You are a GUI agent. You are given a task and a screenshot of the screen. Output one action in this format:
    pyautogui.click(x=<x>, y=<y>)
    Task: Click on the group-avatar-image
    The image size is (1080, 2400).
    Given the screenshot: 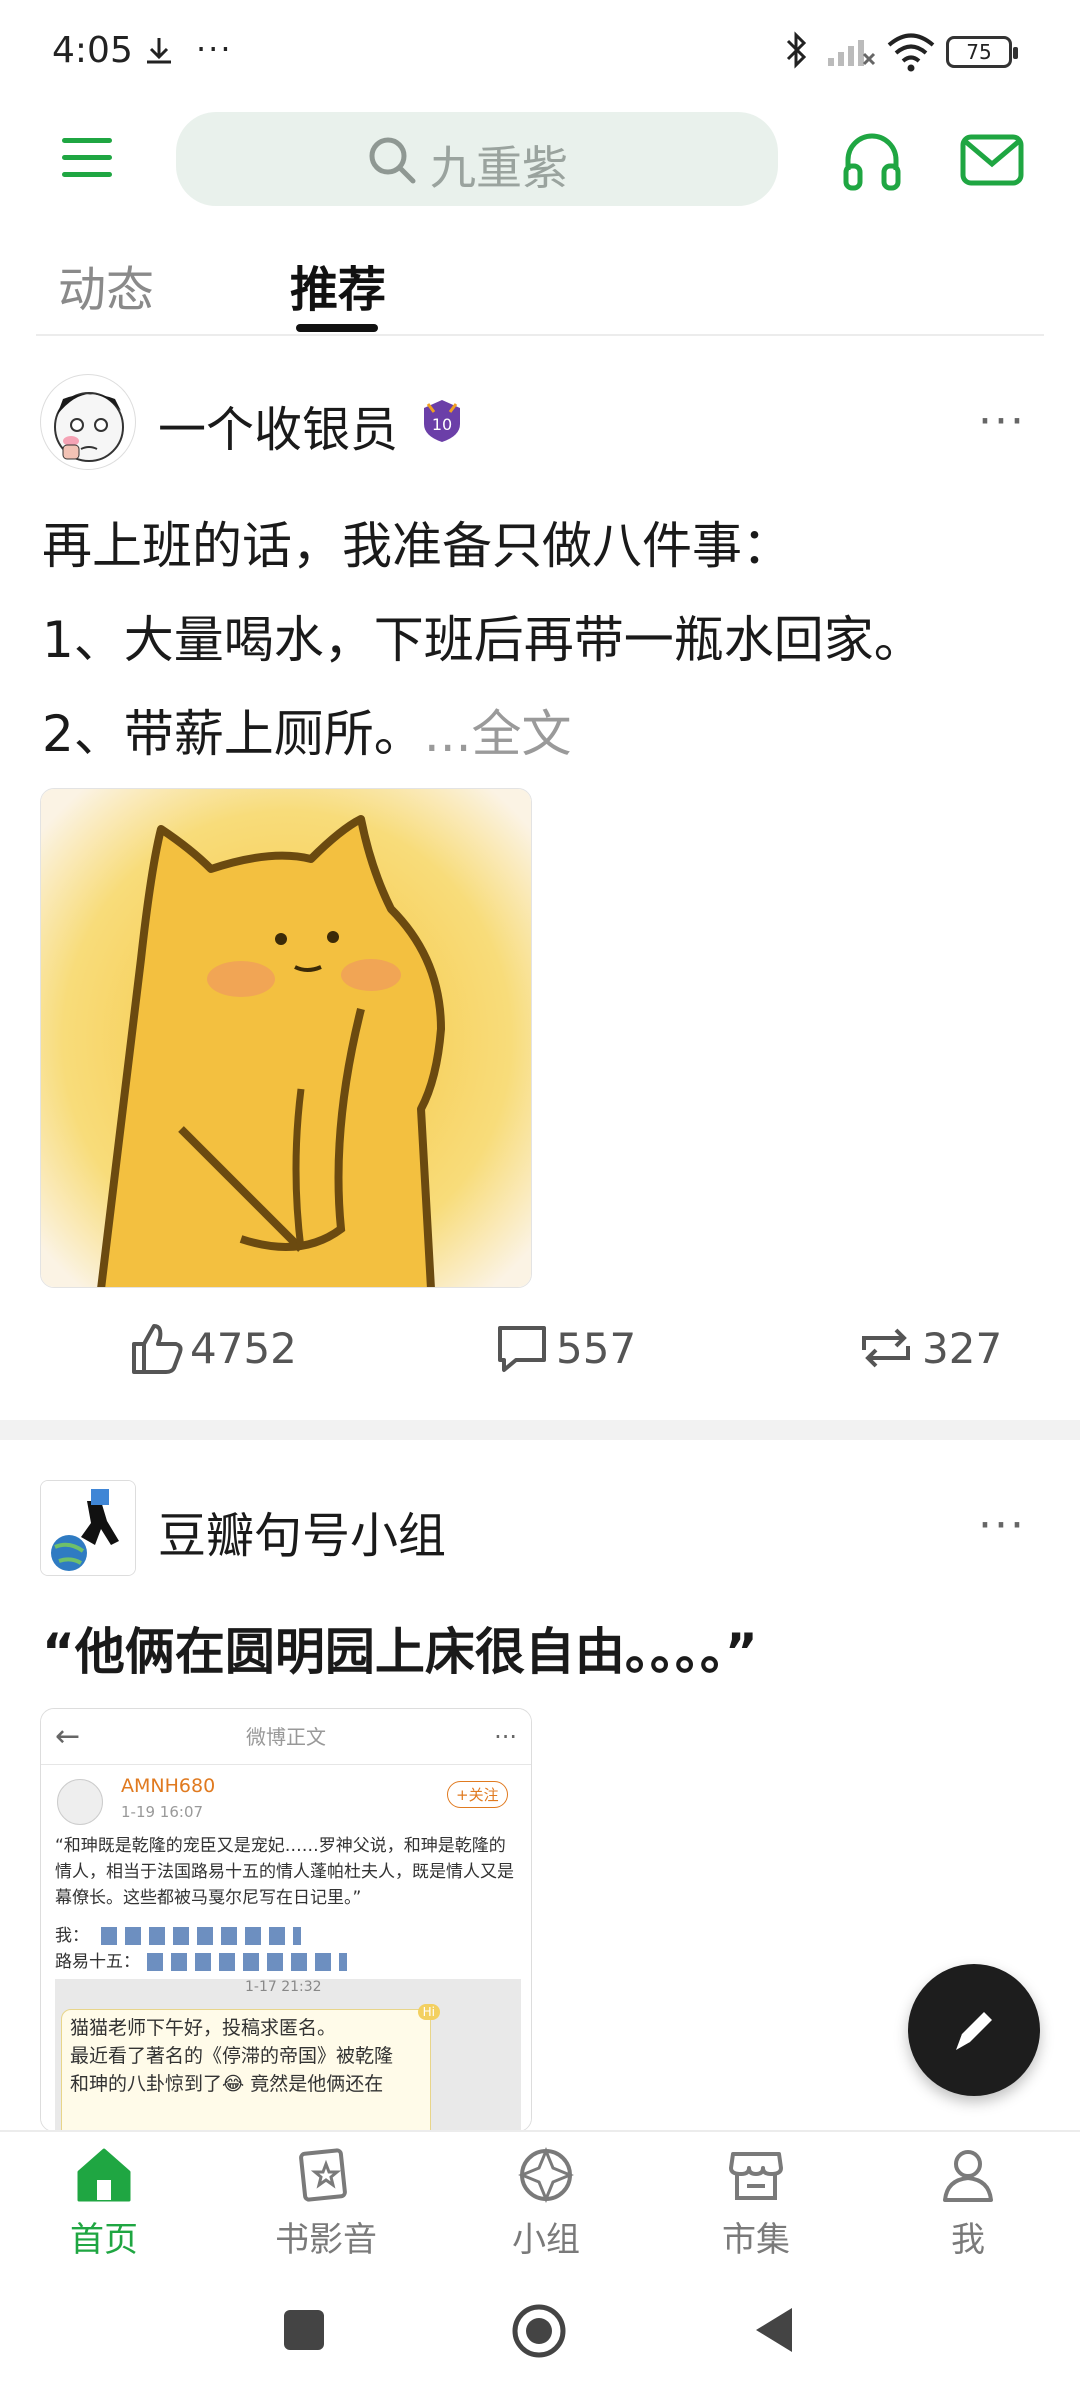 What is the action you would take?
    pyautogui.click(x=88, y=1528)
    